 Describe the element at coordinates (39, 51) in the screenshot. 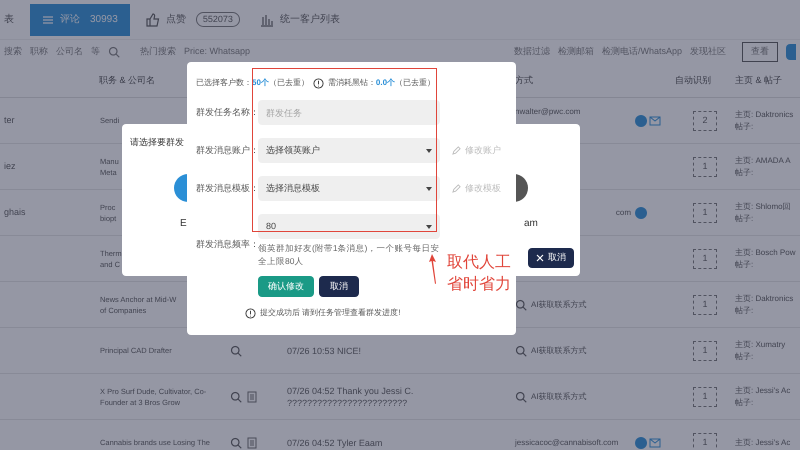

I see `filter-label: 职称` at that location.